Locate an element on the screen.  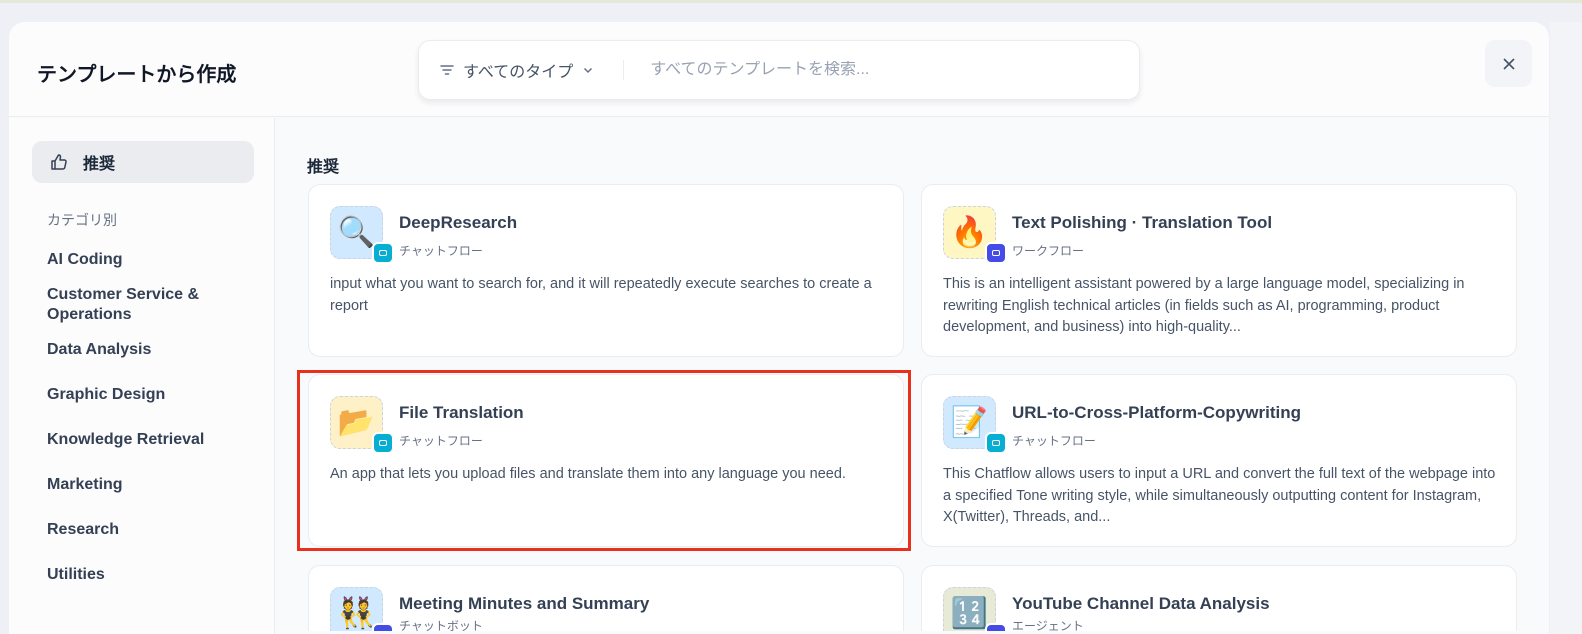
sidebar-item-recommended: 推奨 is located at coordinates (143, 162).